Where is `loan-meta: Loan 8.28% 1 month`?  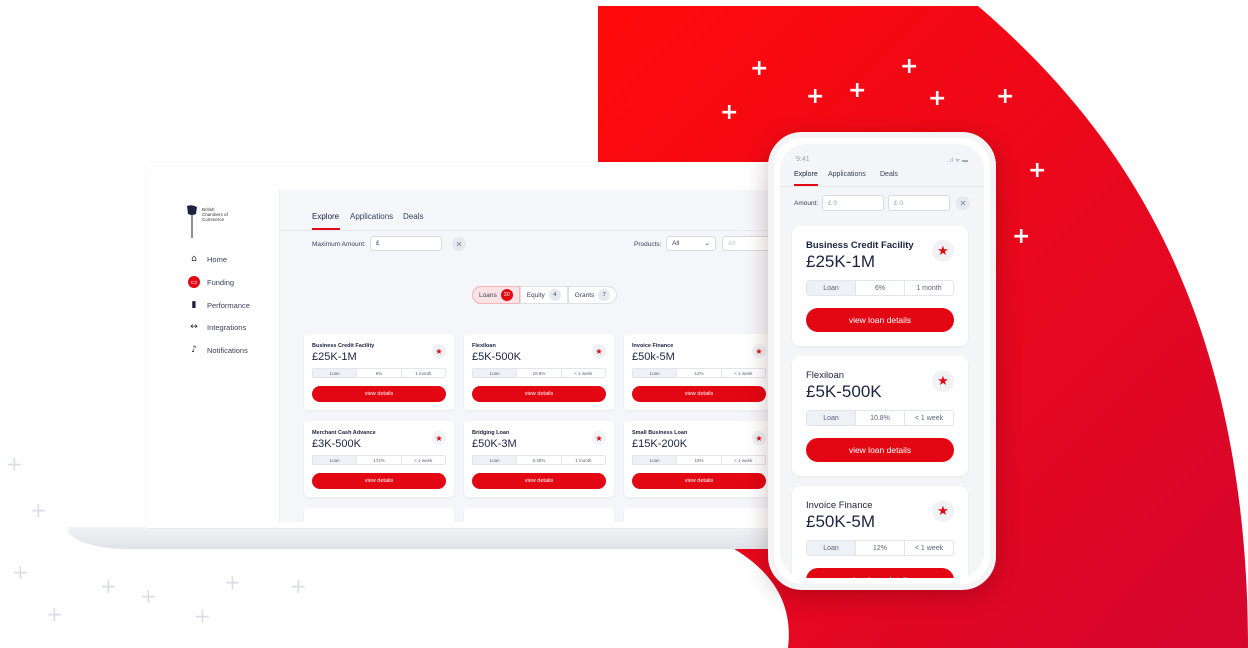
loan-meta: Loan 8.28% 1 month is located at coordinates (539, 460).